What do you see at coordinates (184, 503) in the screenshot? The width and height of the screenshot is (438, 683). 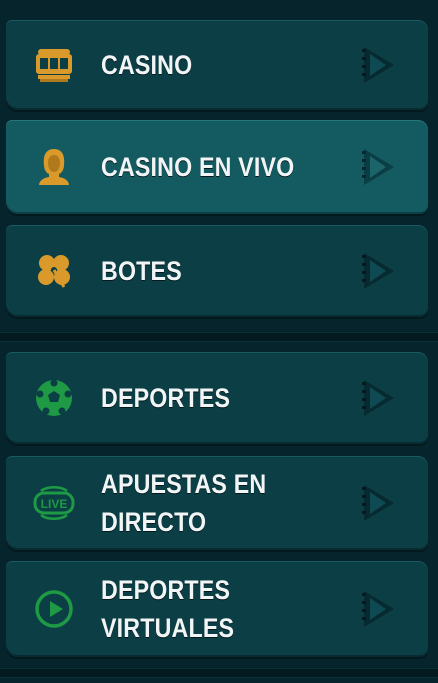 I see `menu-item-label: APUESTAS EN DIRECTO` at bounding box center [184, 503].